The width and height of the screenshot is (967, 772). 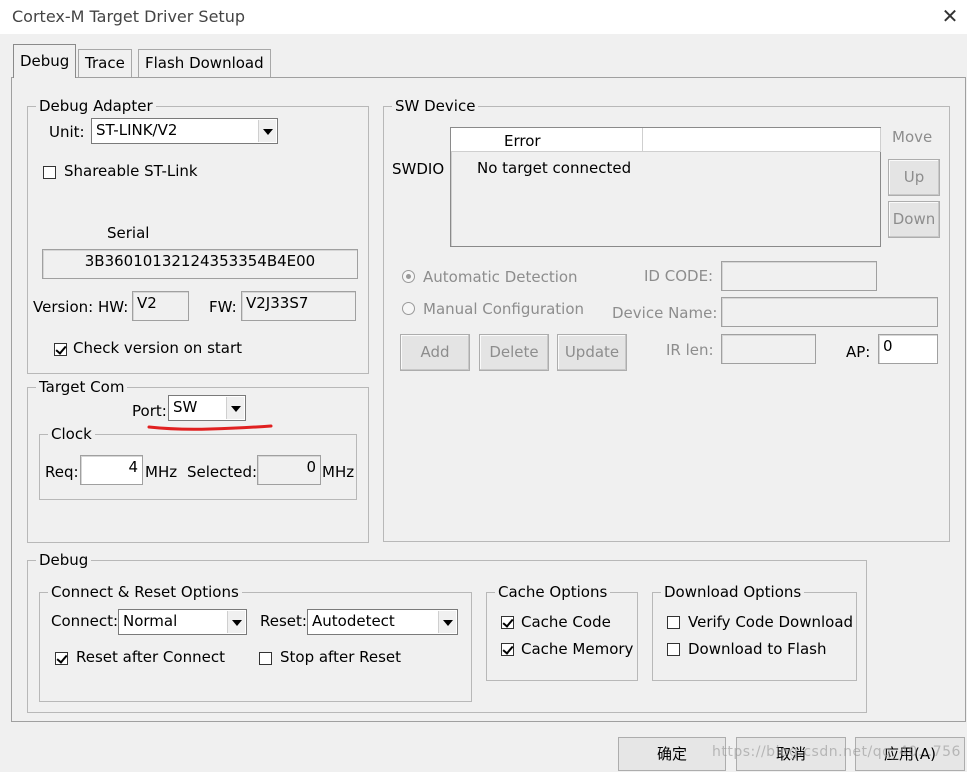 What do you see at coordinates (914, 177) in the screenshot?
I see `up-button: Up` at bounding box center [914, 177].